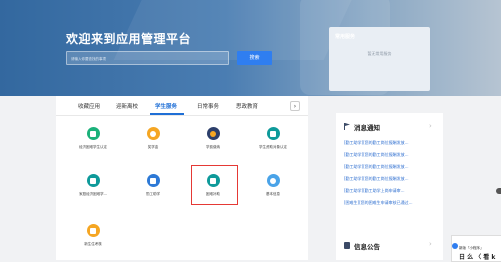  I want to click on service-item: 奖学金, so click(153, 138).